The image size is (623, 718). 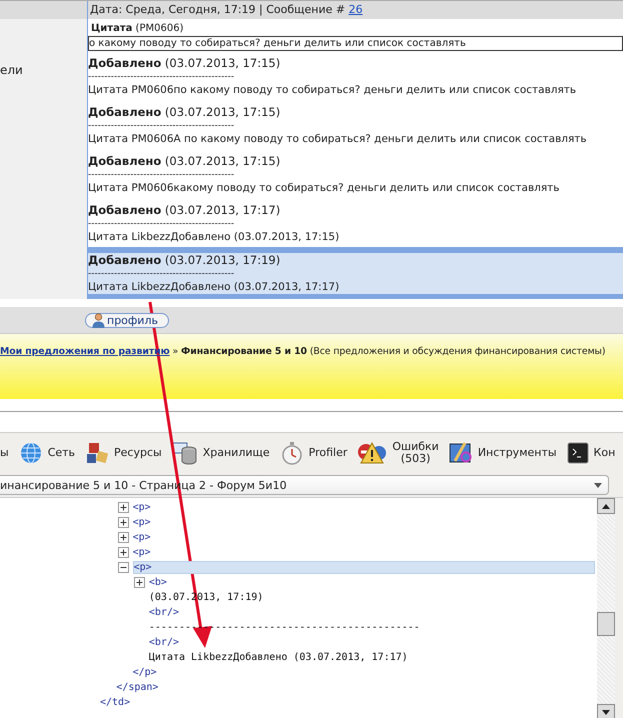 What do you see at coordinates (460, 453) in the screenshot?
I see `tools-icon` at bounding box center [460, 453].